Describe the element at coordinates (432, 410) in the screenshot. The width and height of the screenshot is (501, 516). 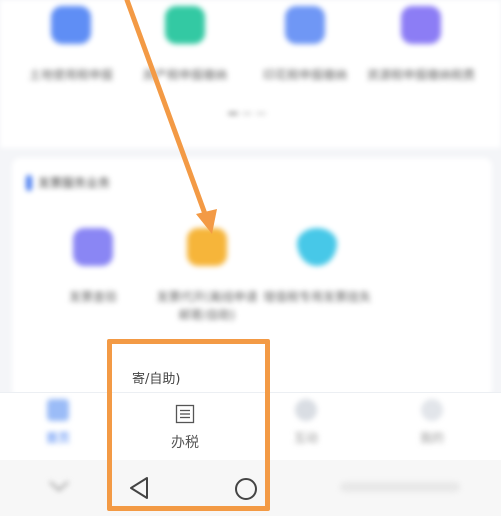
I see `user-icon` at that location.